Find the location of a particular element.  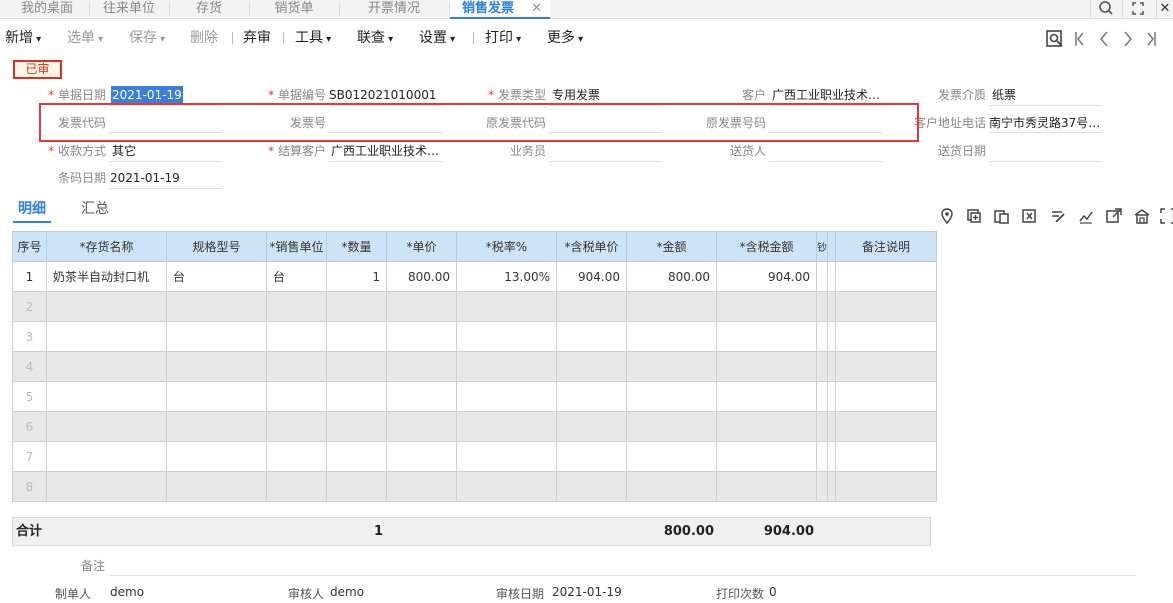

col-header: *销售单位 is located at coordinates (296, 246).